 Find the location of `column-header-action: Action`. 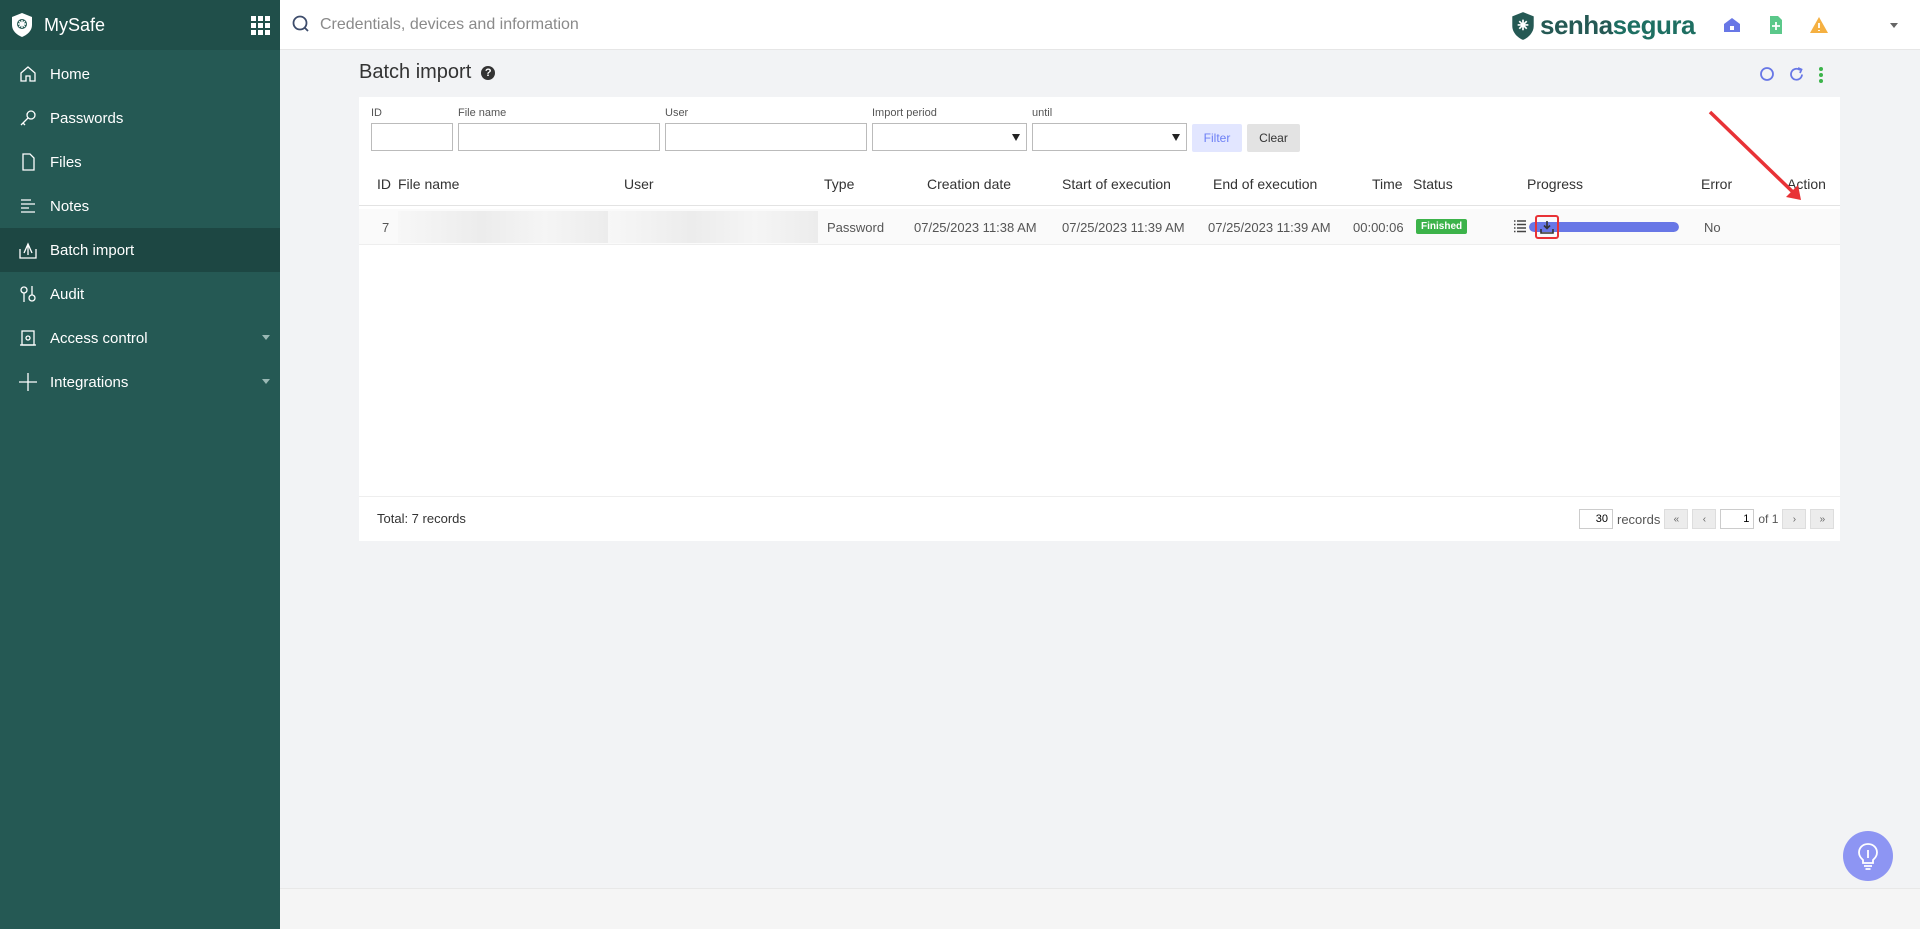

column-header-action: Action is located at coordinates (1806, 184).